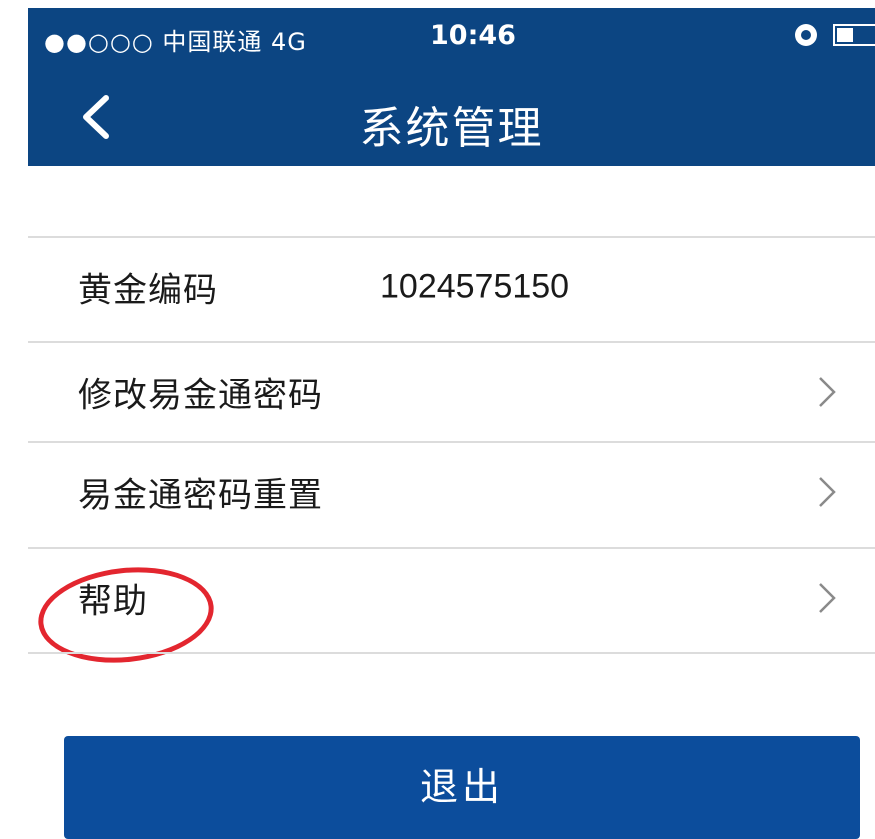 This screenshot has width=875, height=839. I want to click on list-item-gold-code: 黄金编码 1024575150, so click(451, 287).